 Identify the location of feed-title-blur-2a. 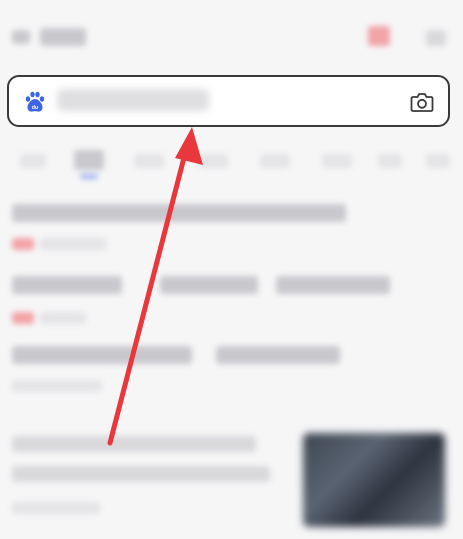
(67, 285).